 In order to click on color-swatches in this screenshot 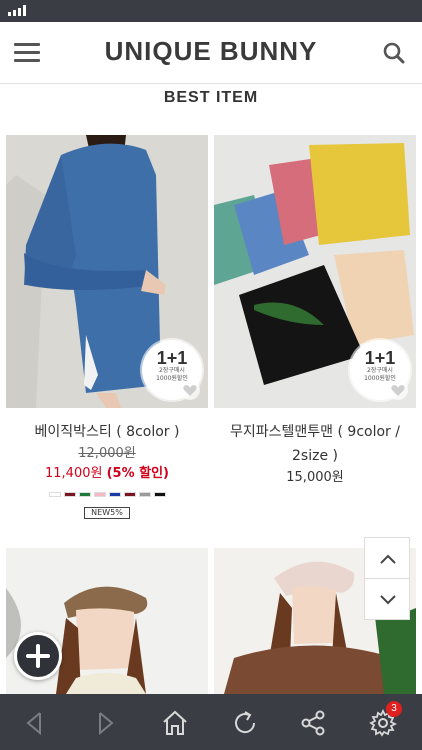, I will do `click(107, 494)`.